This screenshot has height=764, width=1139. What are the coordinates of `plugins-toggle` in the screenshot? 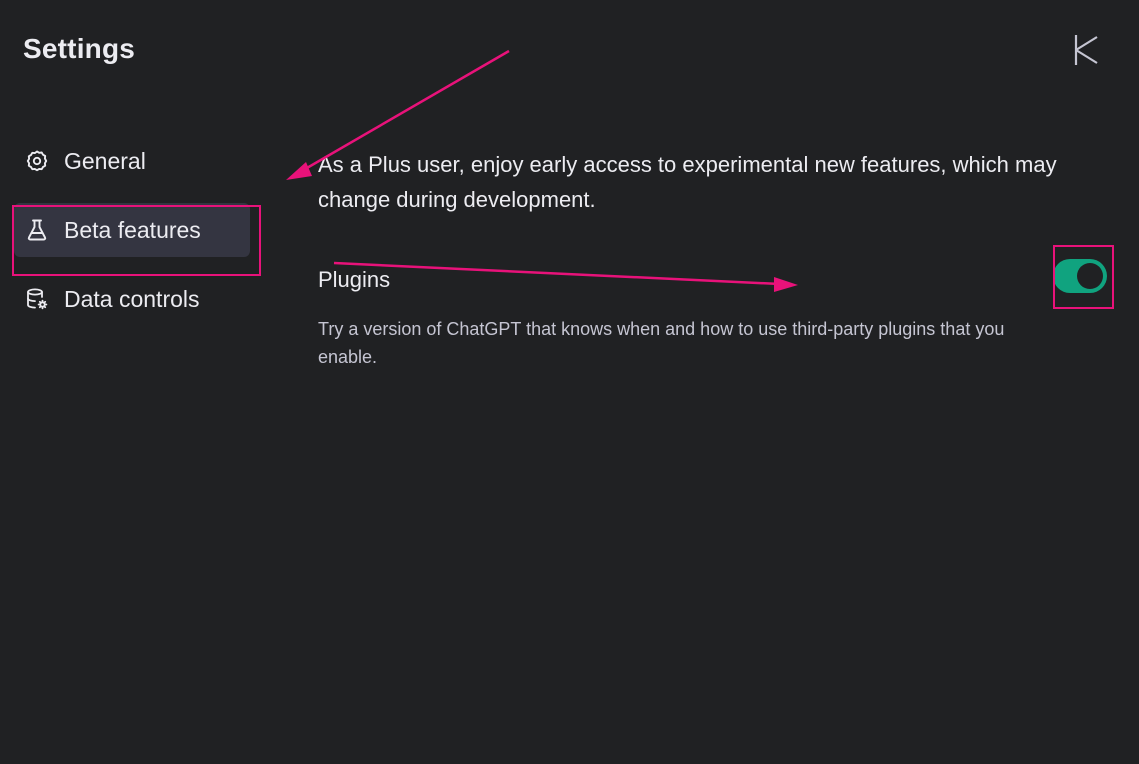 It's located at (1080, 276).